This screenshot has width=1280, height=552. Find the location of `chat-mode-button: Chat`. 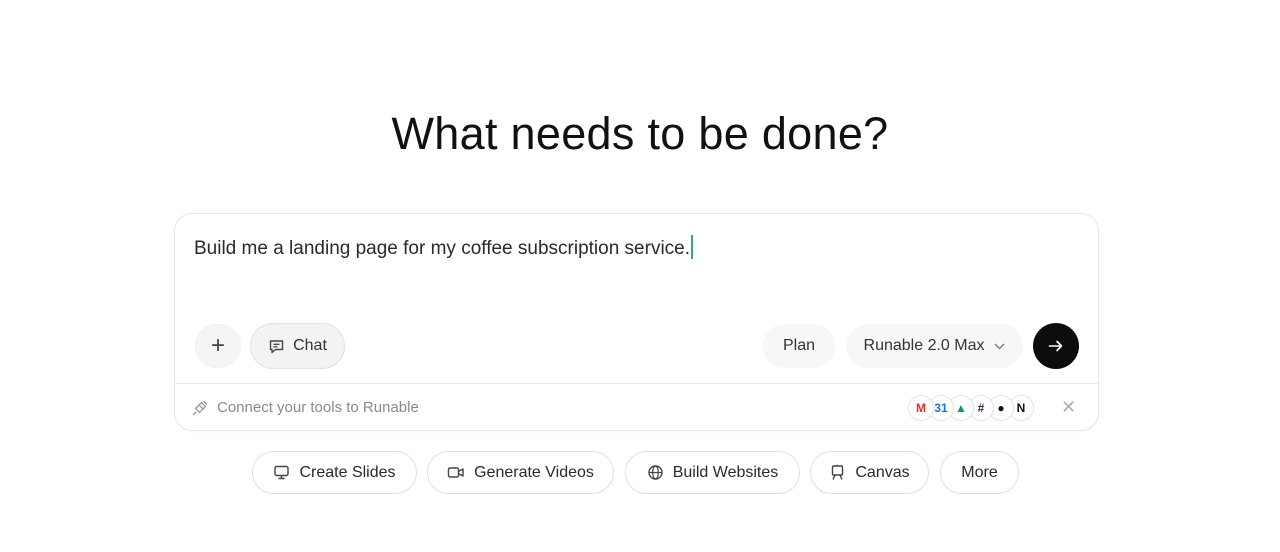

chat-mode-button: Chat is located at coordinates (297, 346).